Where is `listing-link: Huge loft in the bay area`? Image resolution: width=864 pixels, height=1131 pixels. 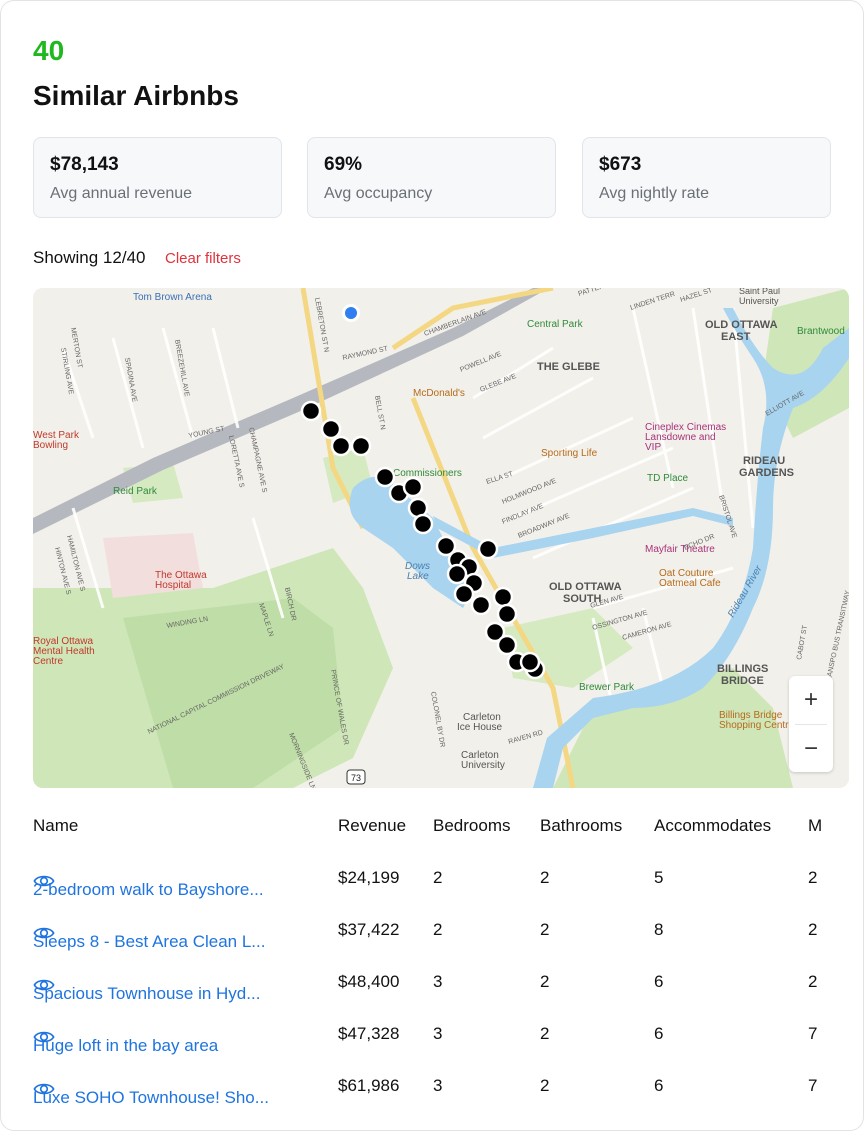
listing-link: Huge loft in the bay area is located at coordinates (158, 1046).